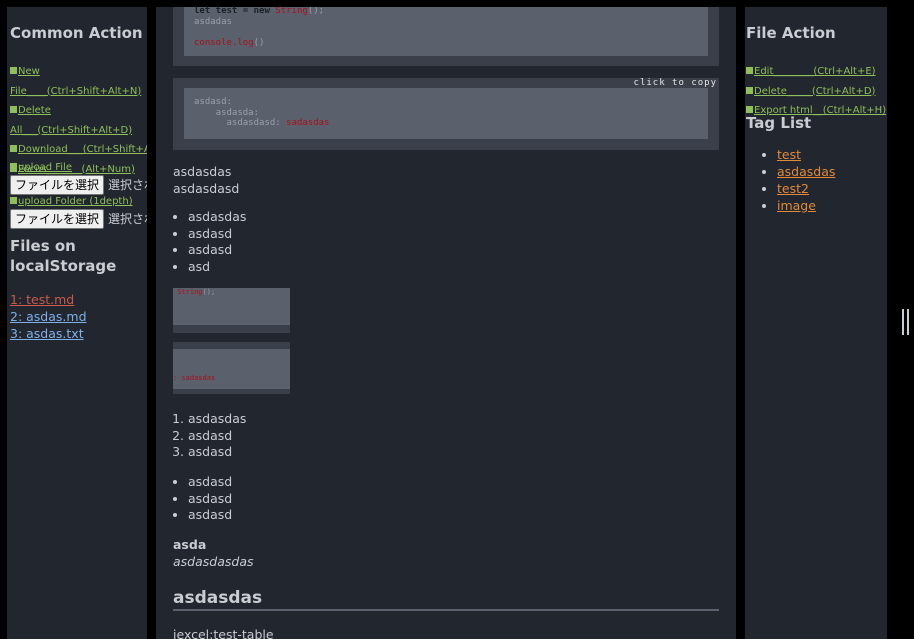 The image size is (914, 639). I want to click on yaml-code-body: asdasd: asdasda: asdasdasd: sadasdas, so click(446, 113).